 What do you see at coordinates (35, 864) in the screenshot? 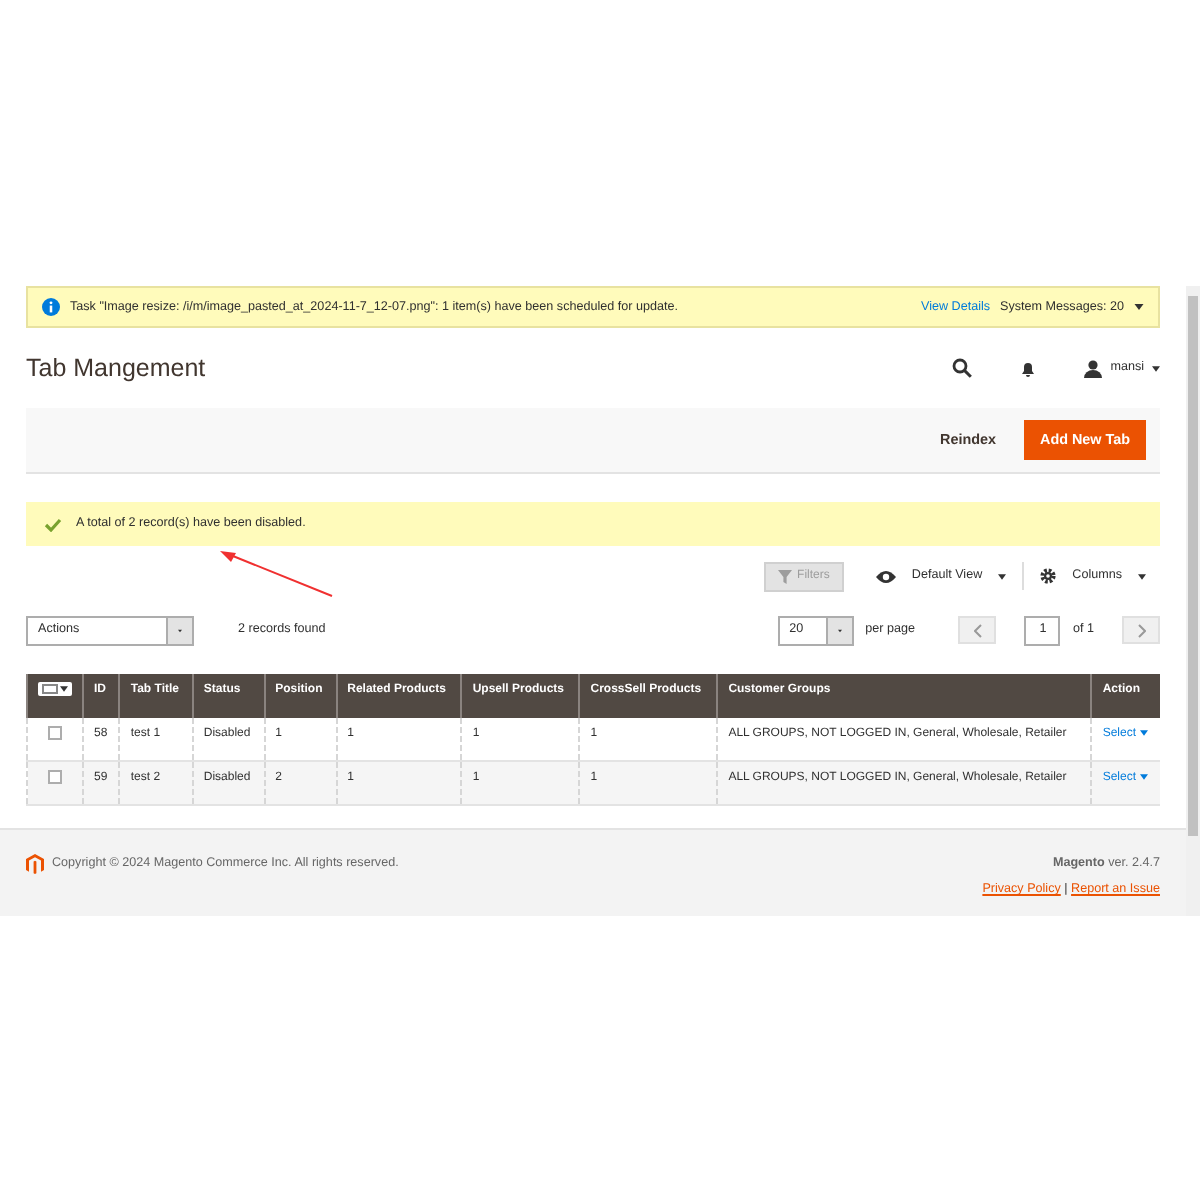
I see `logo-icon` at bounding box center [35, 864].